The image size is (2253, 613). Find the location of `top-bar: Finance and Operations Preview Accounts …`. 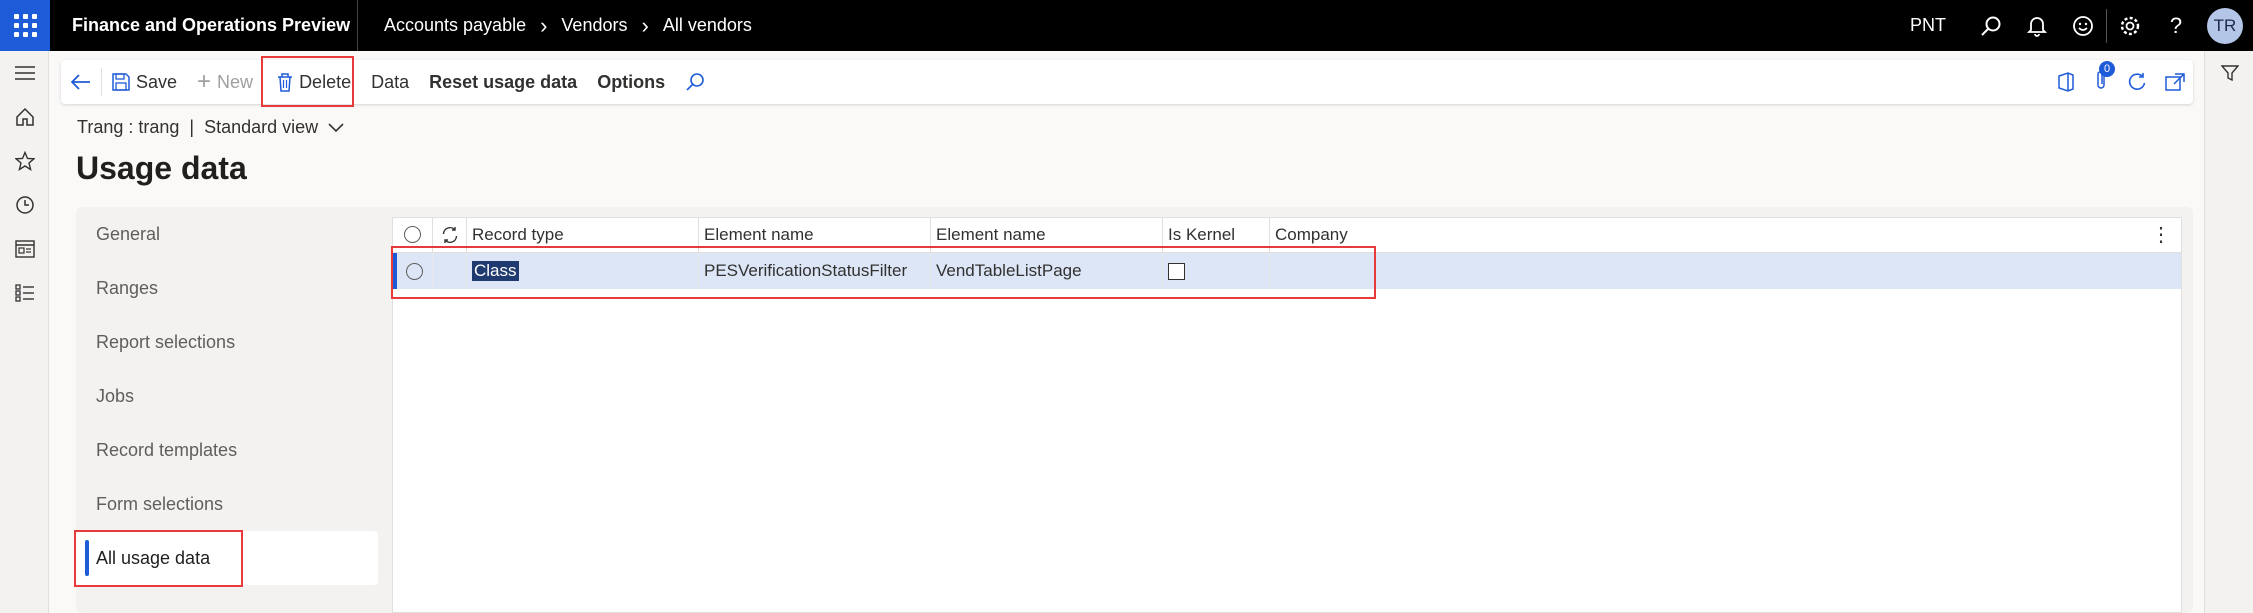

top-bar: Finance and Operations Preview Accounts … is located at coordinates (1126, 25).